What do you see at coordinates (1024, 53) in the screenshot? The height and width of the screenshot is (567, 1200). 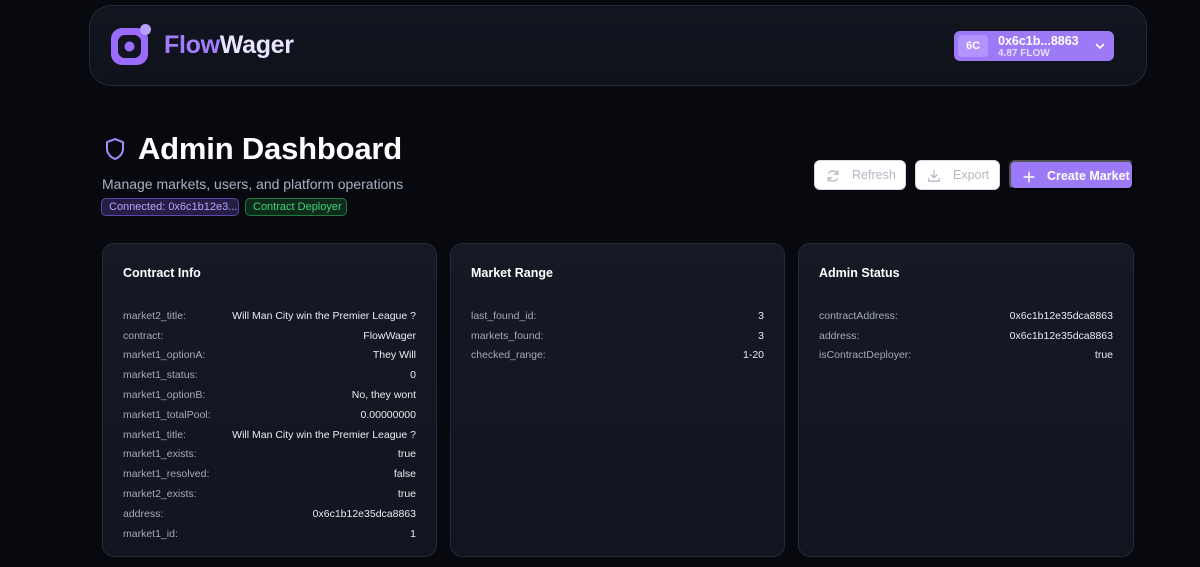 I see `wallet-balance: 4.87 FLOW` at bounding box center [1024, 53].